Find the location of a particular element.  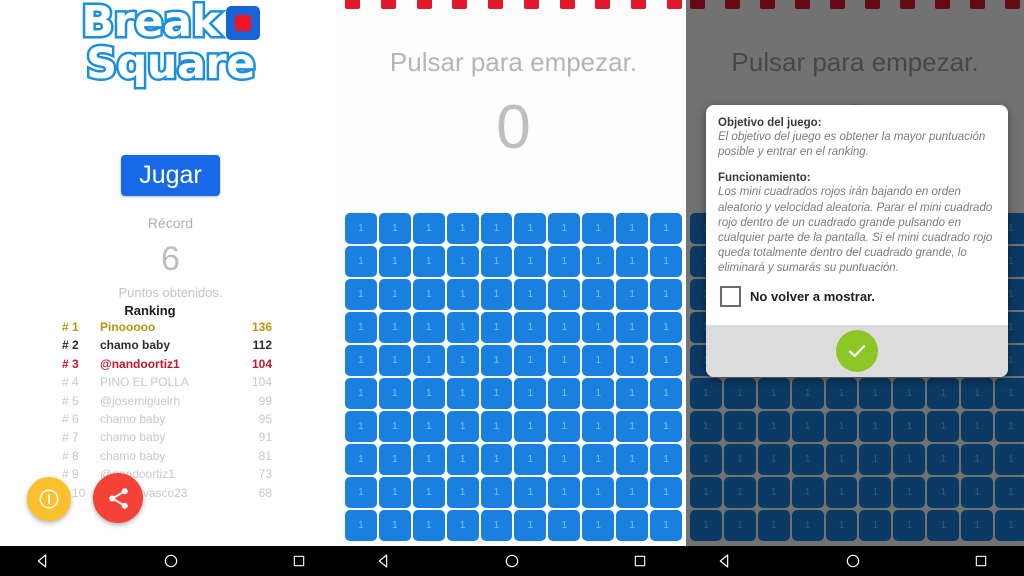

play-button: Jugar is located at coordinates (170, 175).